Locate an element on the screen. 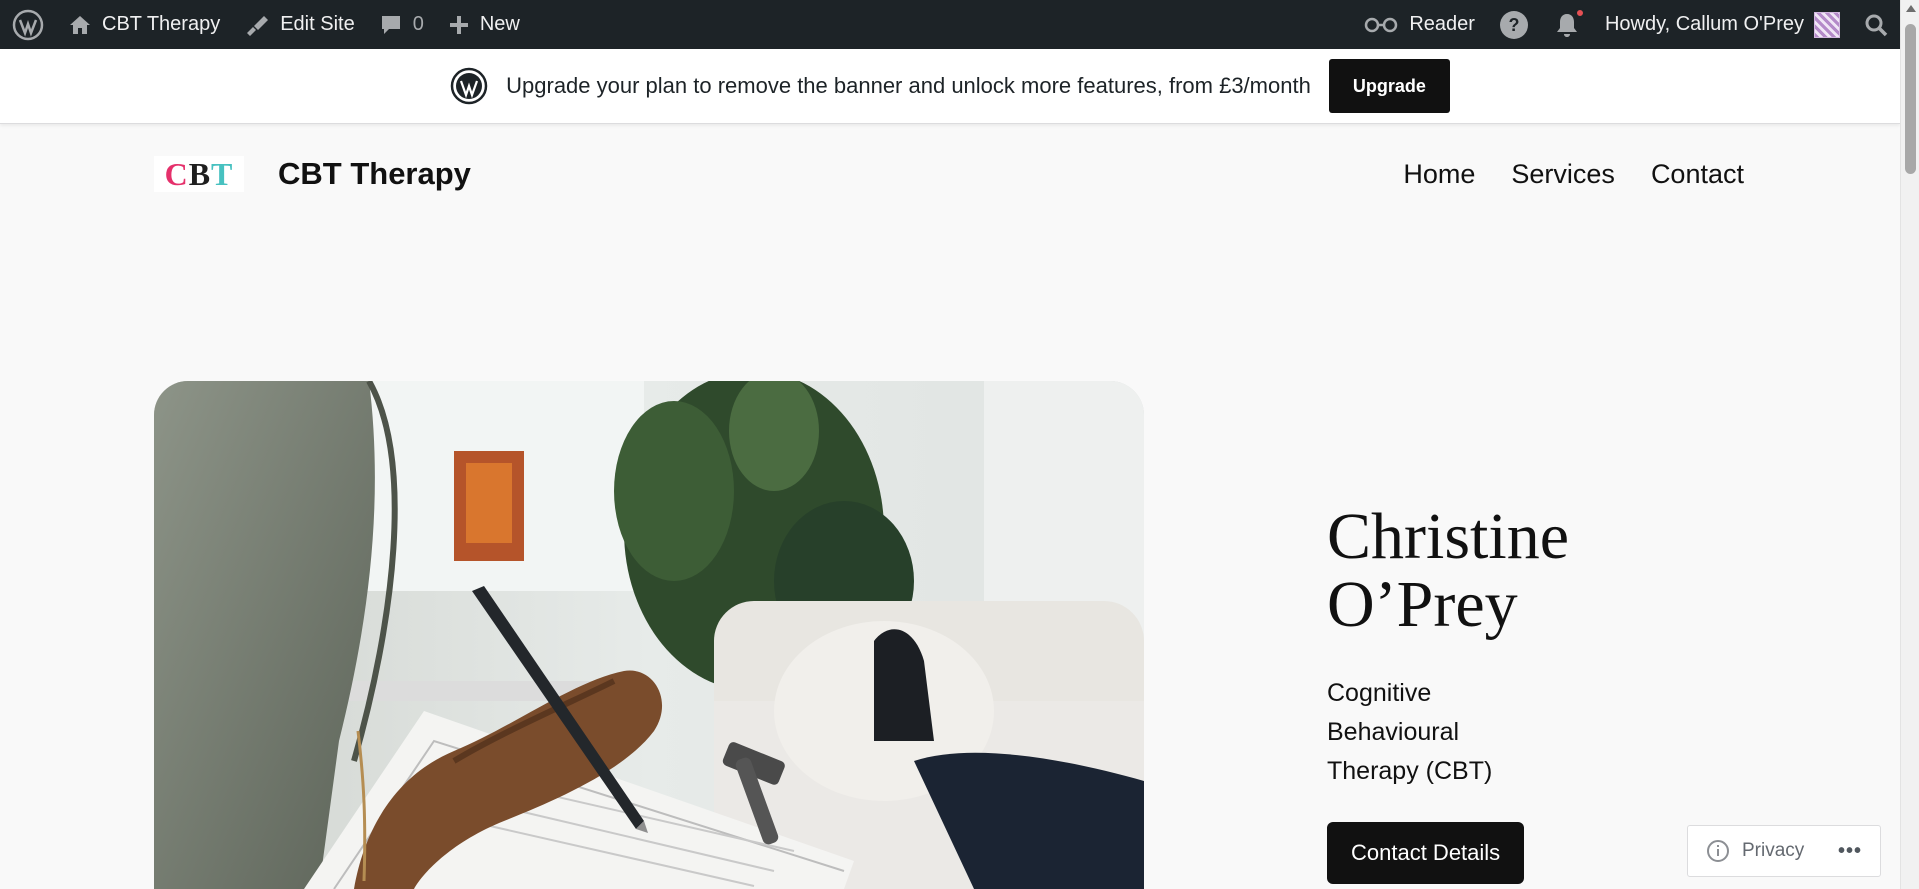  nav-contact: Contact is located at coordinates (1697, 174).